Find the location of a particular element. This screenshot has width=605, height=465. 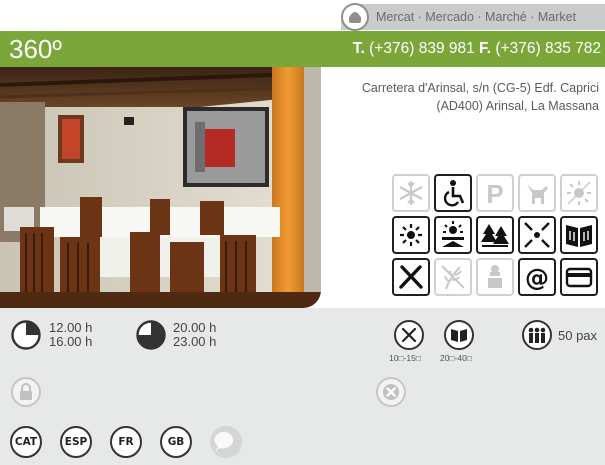

lock-icon is located at coordinates (26, 392).